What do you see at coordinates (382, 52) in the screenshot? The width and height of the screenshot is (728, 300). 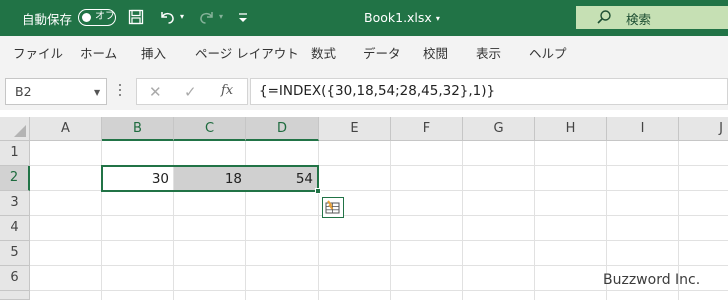 I see `tab-data: データ` at bounding box center [382, 52].